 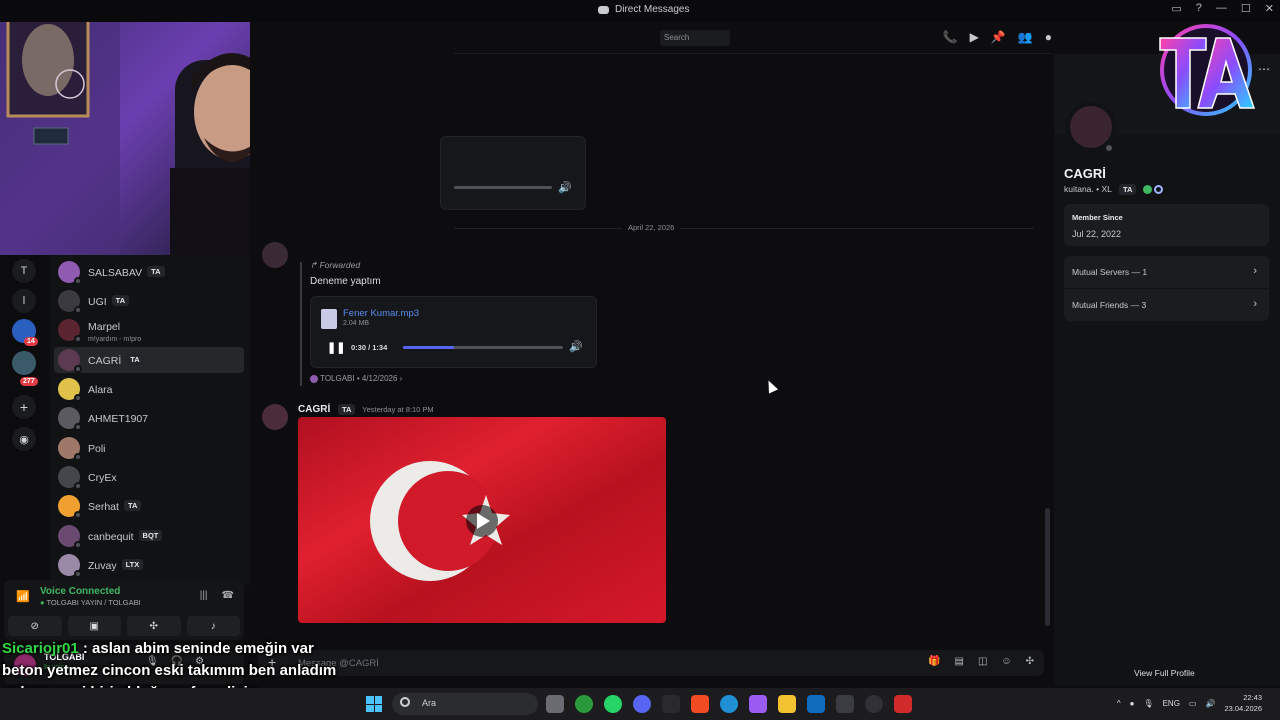 I want to click on store-icon, so click(x=845, y=704).